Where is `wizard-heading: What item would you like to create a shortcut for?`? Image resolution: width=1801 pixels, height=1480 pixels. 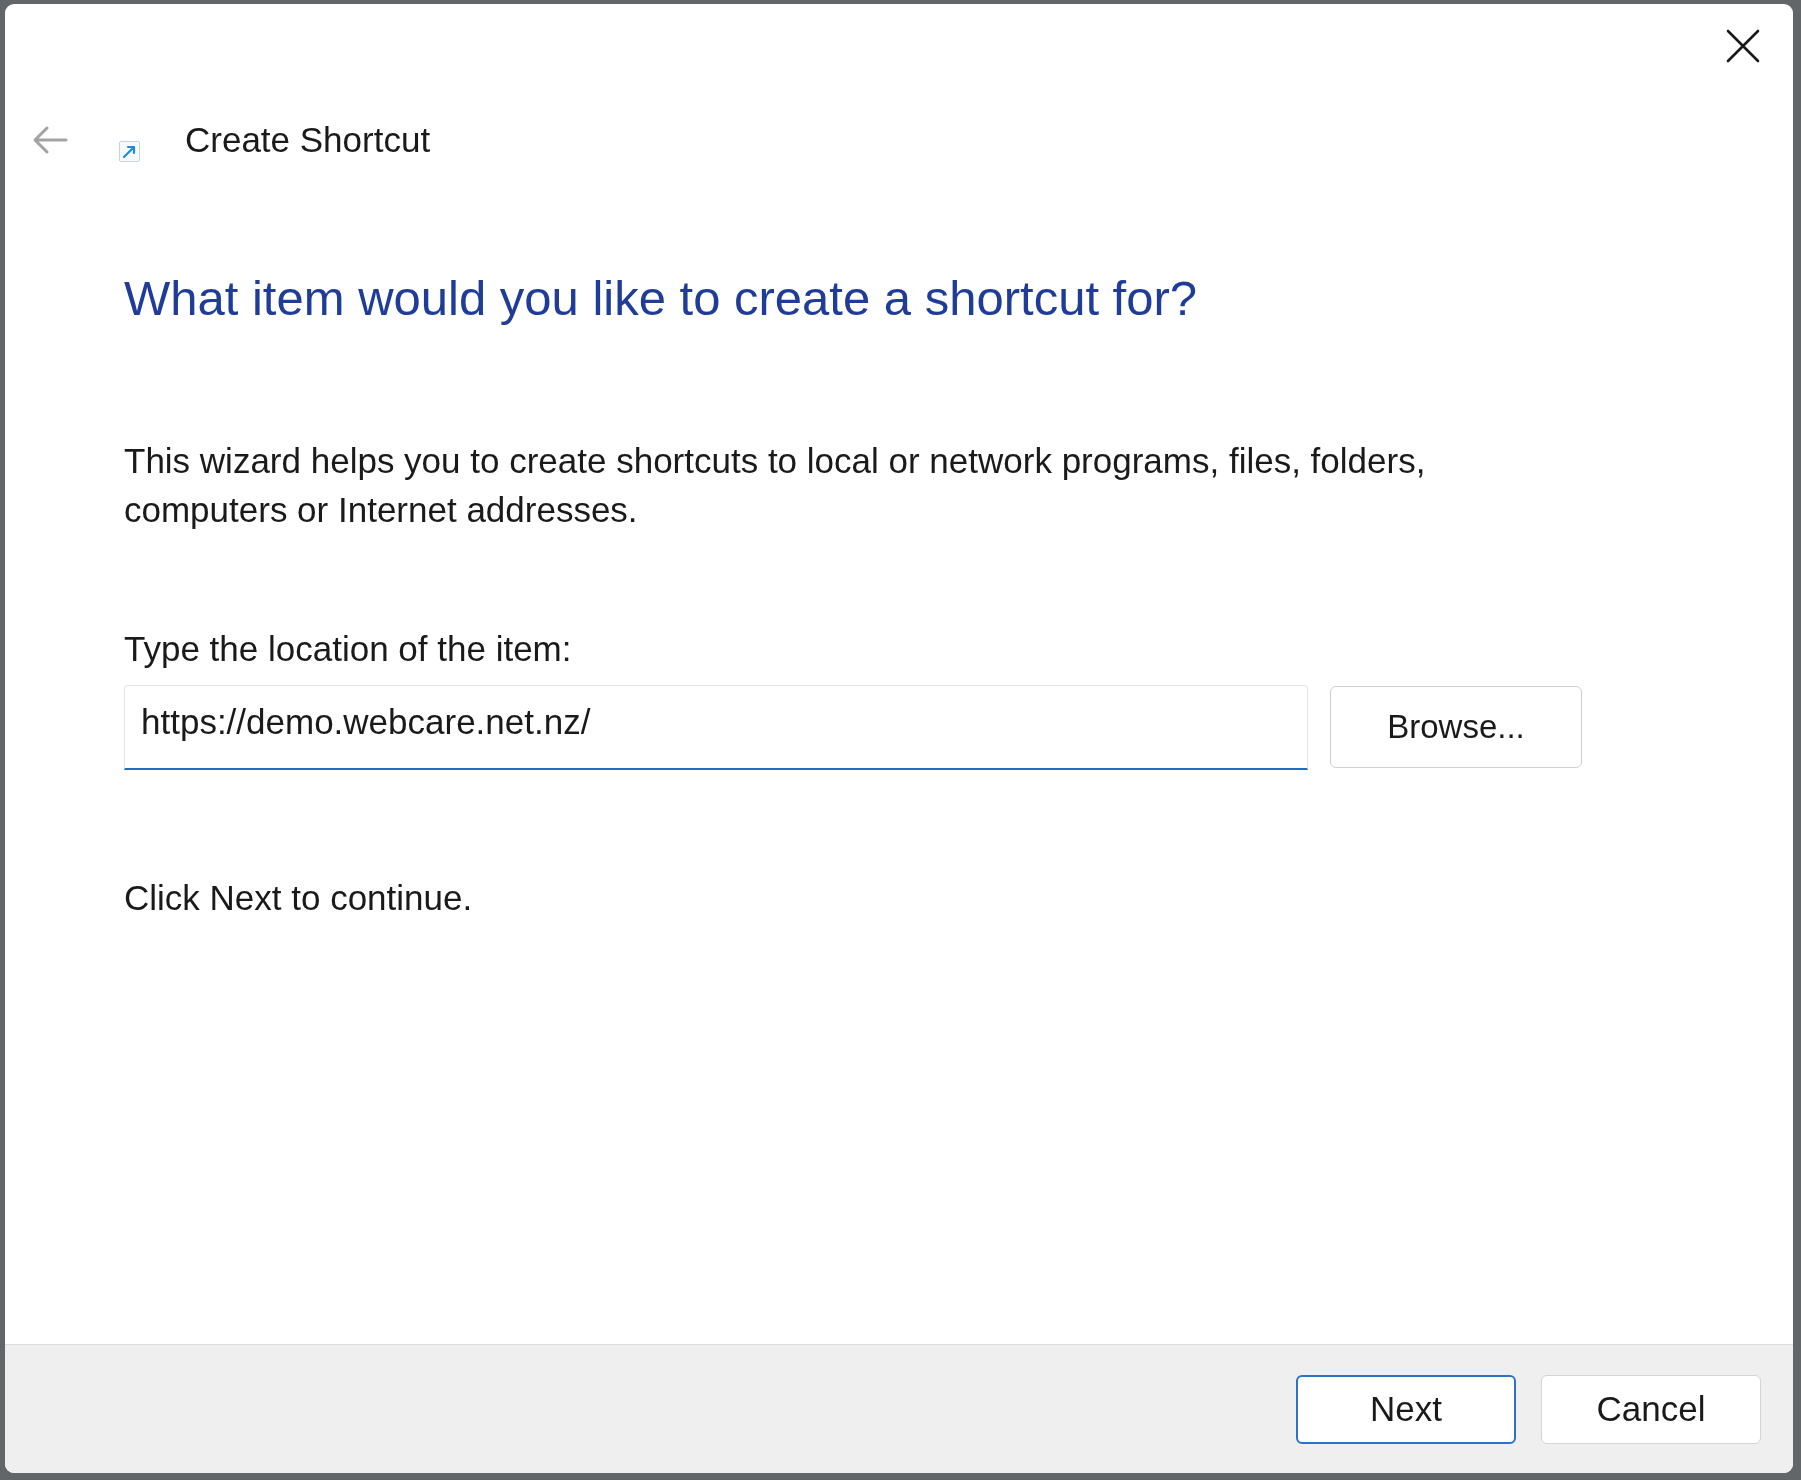
wizard-heading: What item would you like to create a shortcut for? is located at coordinates (661, 298).